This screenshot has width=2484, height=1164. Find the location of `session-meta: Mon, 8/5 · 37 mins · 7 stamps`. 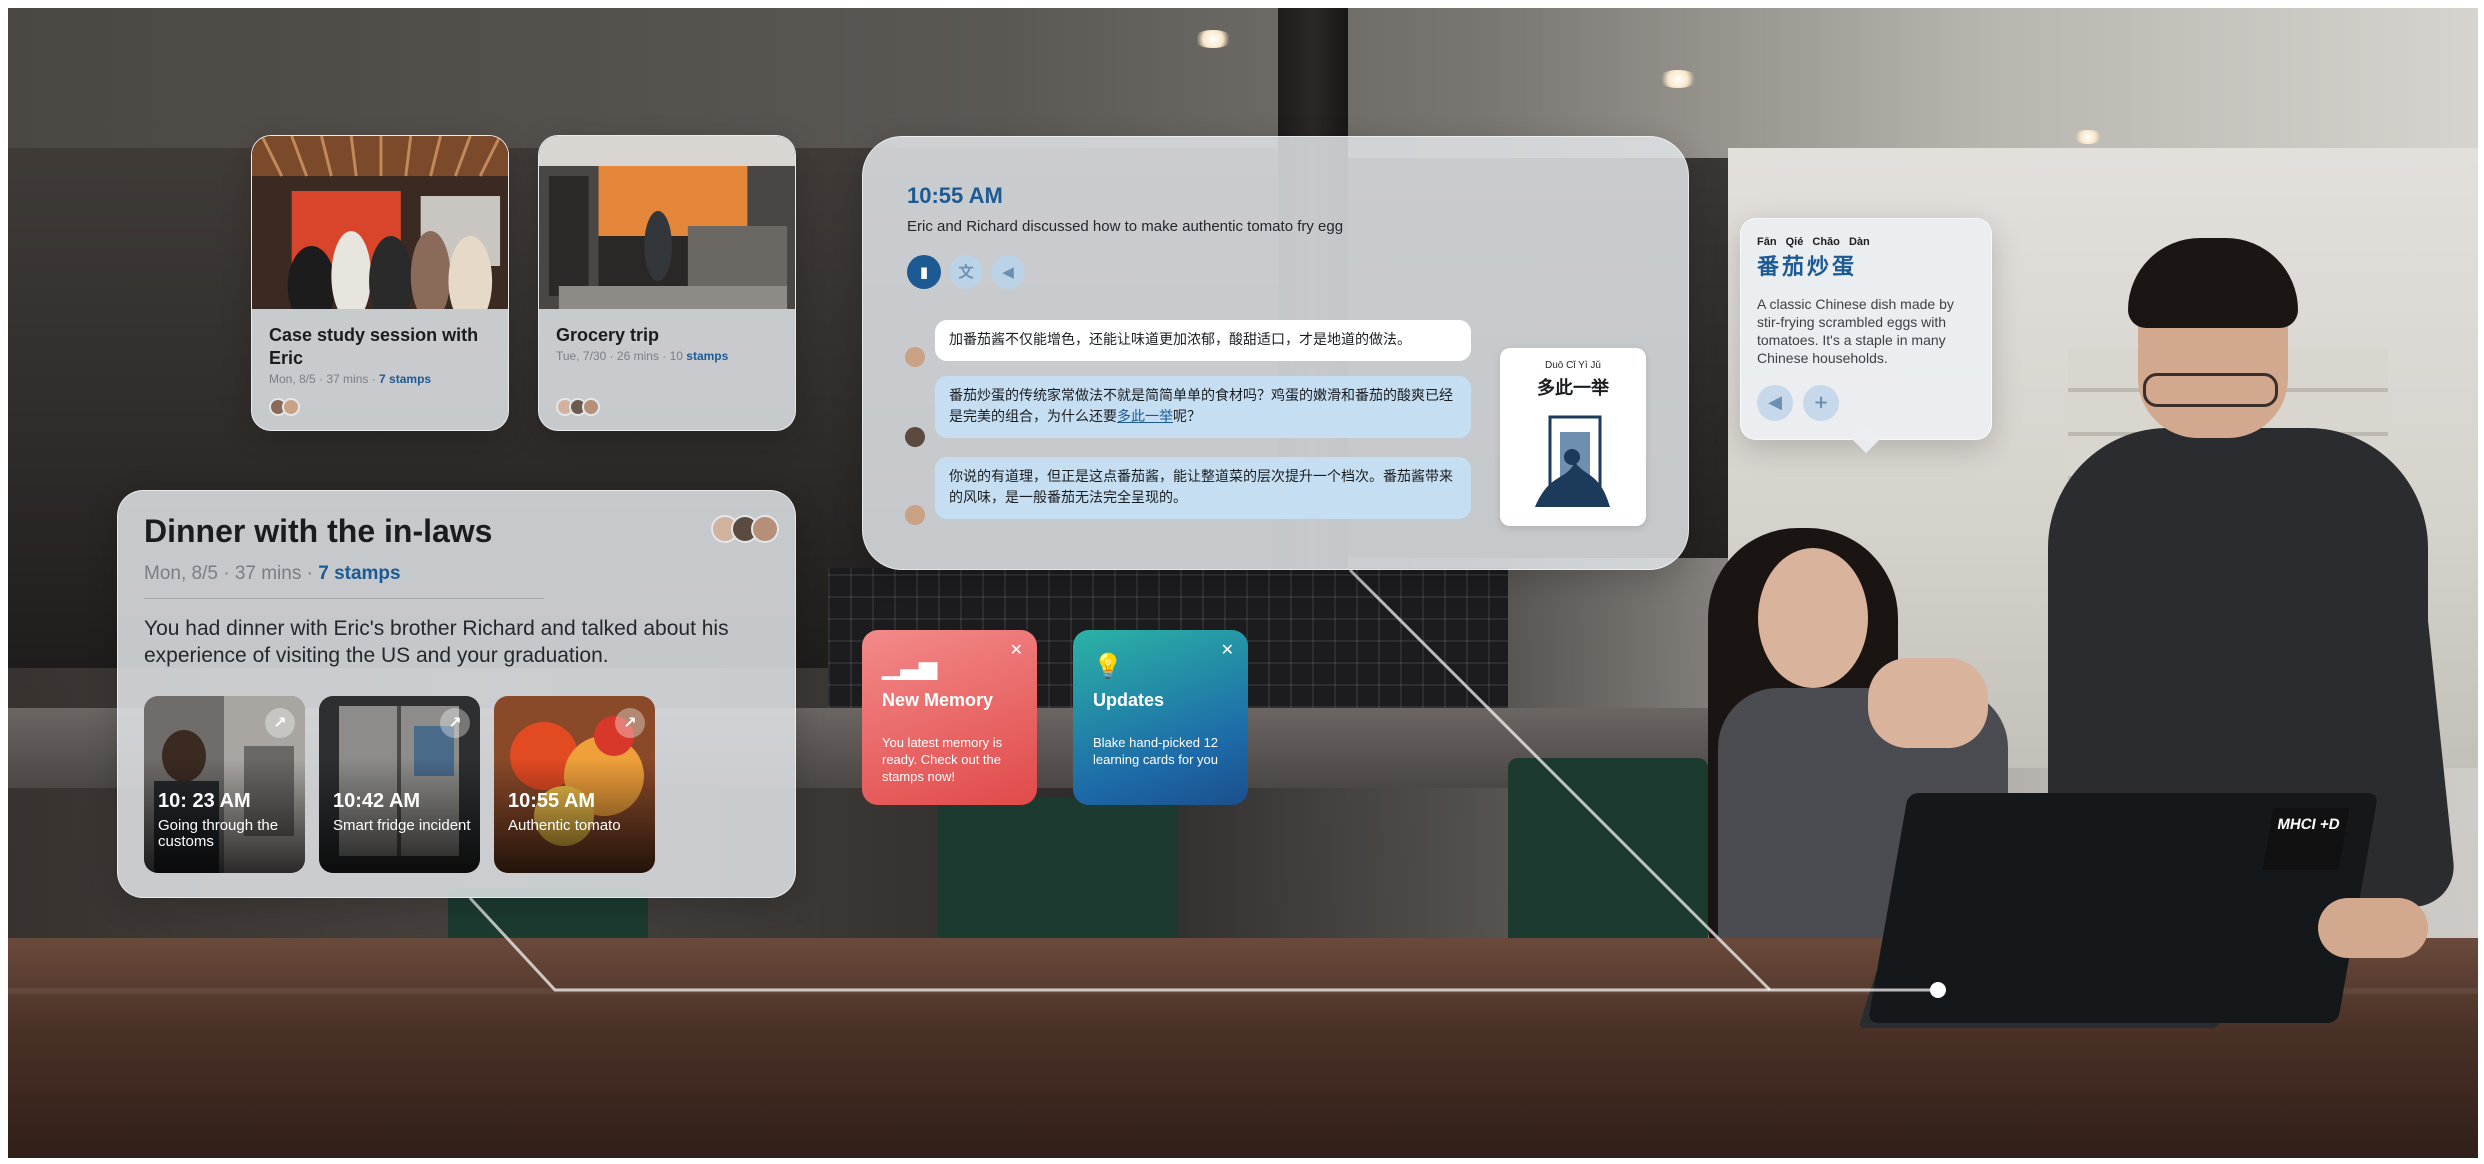

session-meta: Mon, 8/5 · 37 mins · 7 stamps is located at coordinates (350, 379).